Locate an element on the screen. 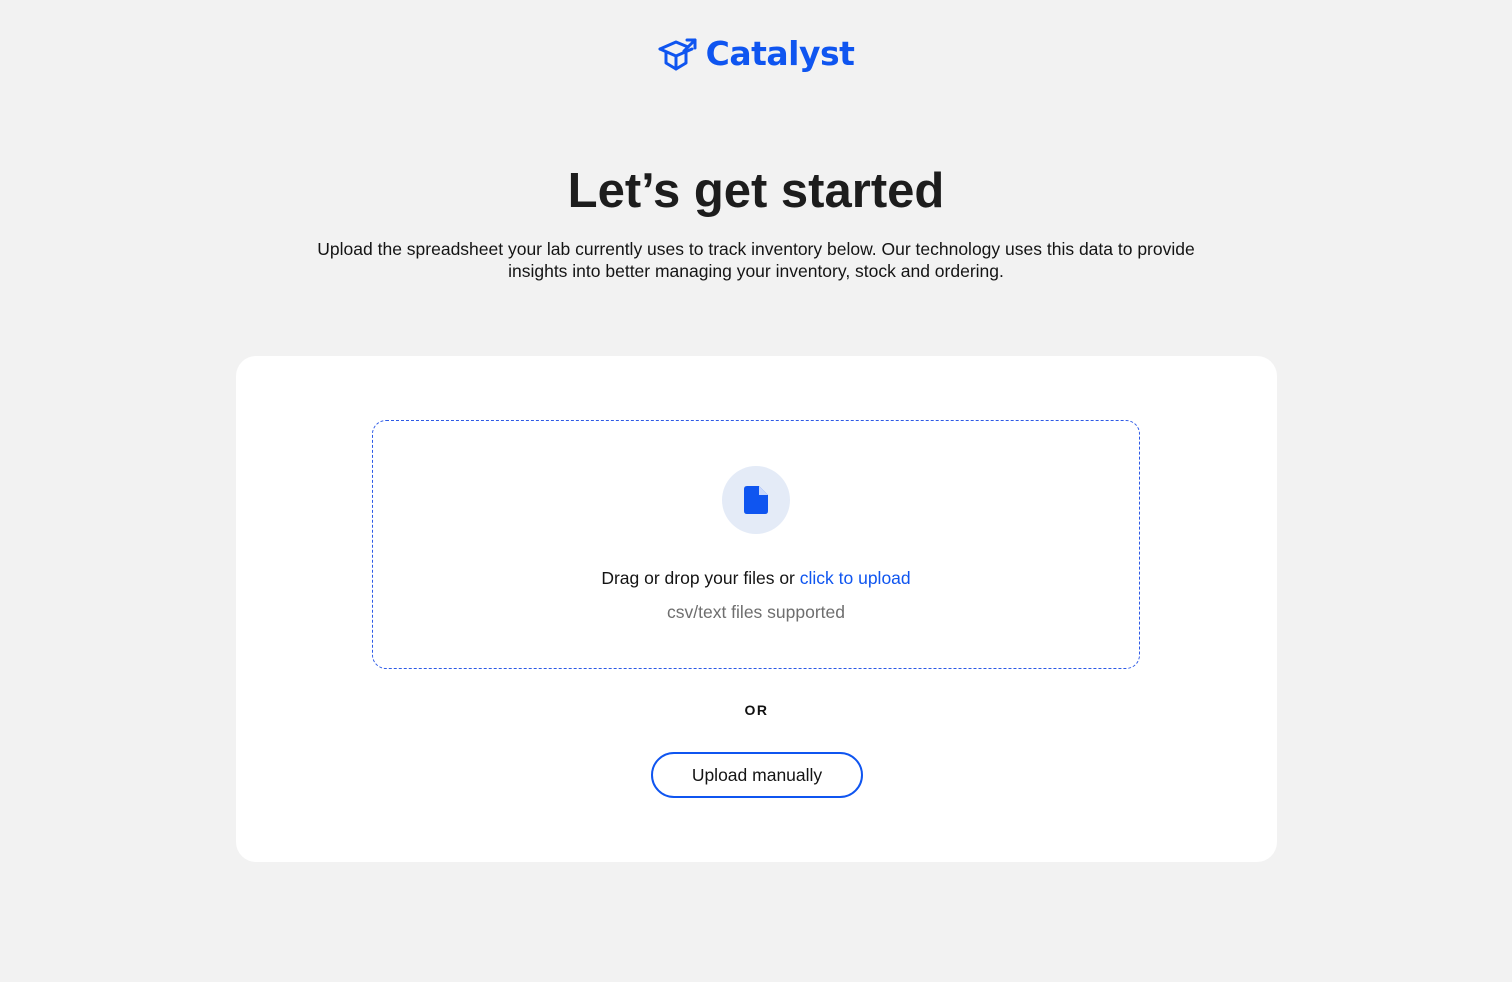  graduation-cap-box-icon is located at coordinates (677, 54).